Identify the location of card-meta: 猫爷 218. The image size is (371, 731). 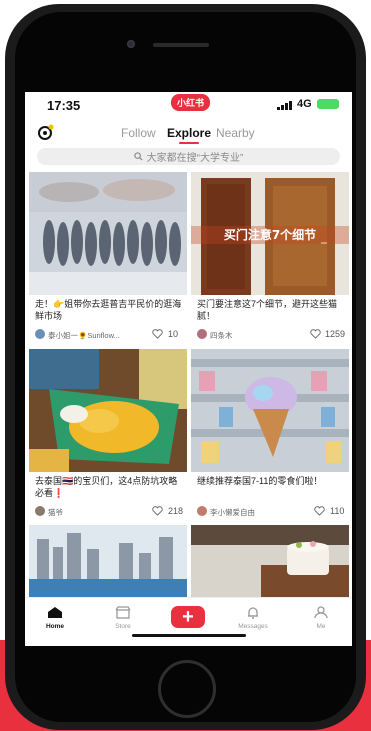
(110, 512).